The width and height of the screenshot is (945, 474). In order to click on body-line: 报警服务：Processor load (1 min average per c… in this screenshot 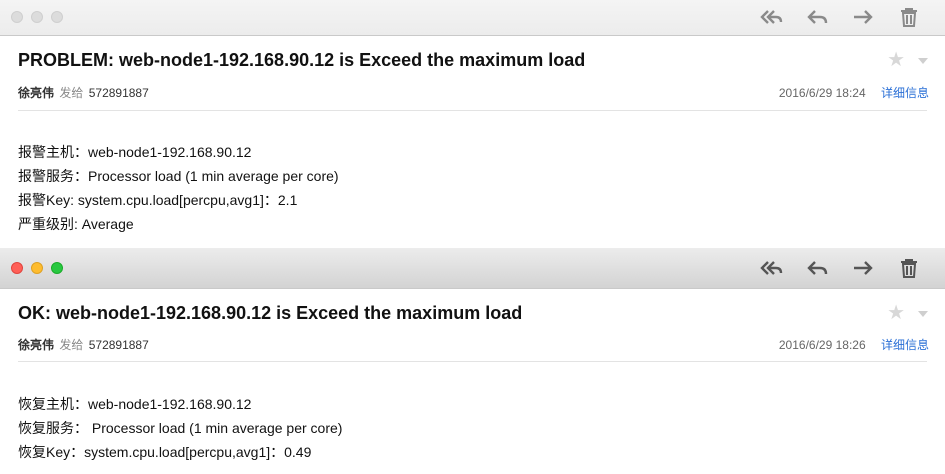, I will do `click(178, 176)`.